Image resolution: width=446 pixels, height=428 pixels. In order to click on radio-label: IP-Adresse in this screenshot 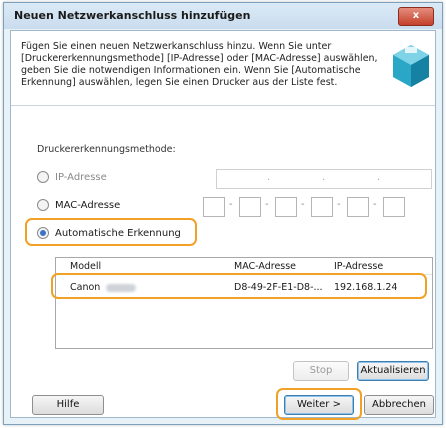, I will do `click(81, 177)`.